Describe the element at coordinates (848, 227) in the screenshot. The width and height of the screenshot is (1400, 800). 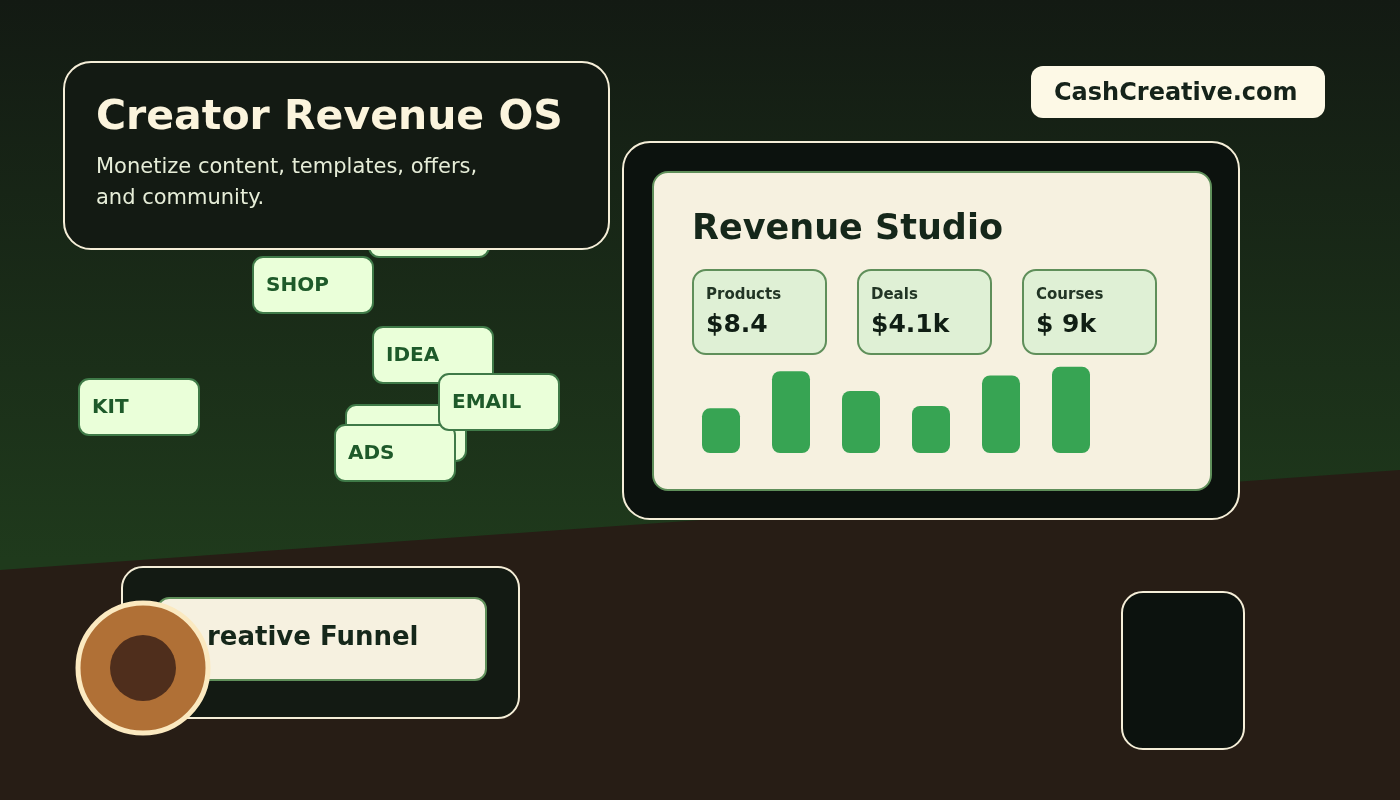
I see `studio-title: Revenue Studio` at that location.